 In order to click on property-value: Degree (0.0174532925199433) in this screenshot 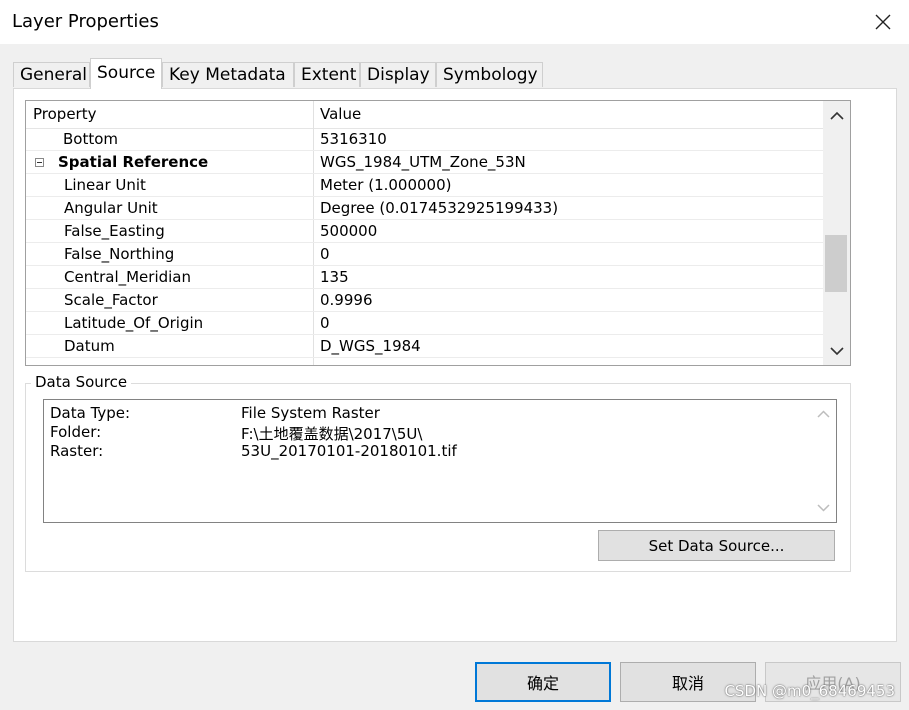, I will do `click(439, 208)`.